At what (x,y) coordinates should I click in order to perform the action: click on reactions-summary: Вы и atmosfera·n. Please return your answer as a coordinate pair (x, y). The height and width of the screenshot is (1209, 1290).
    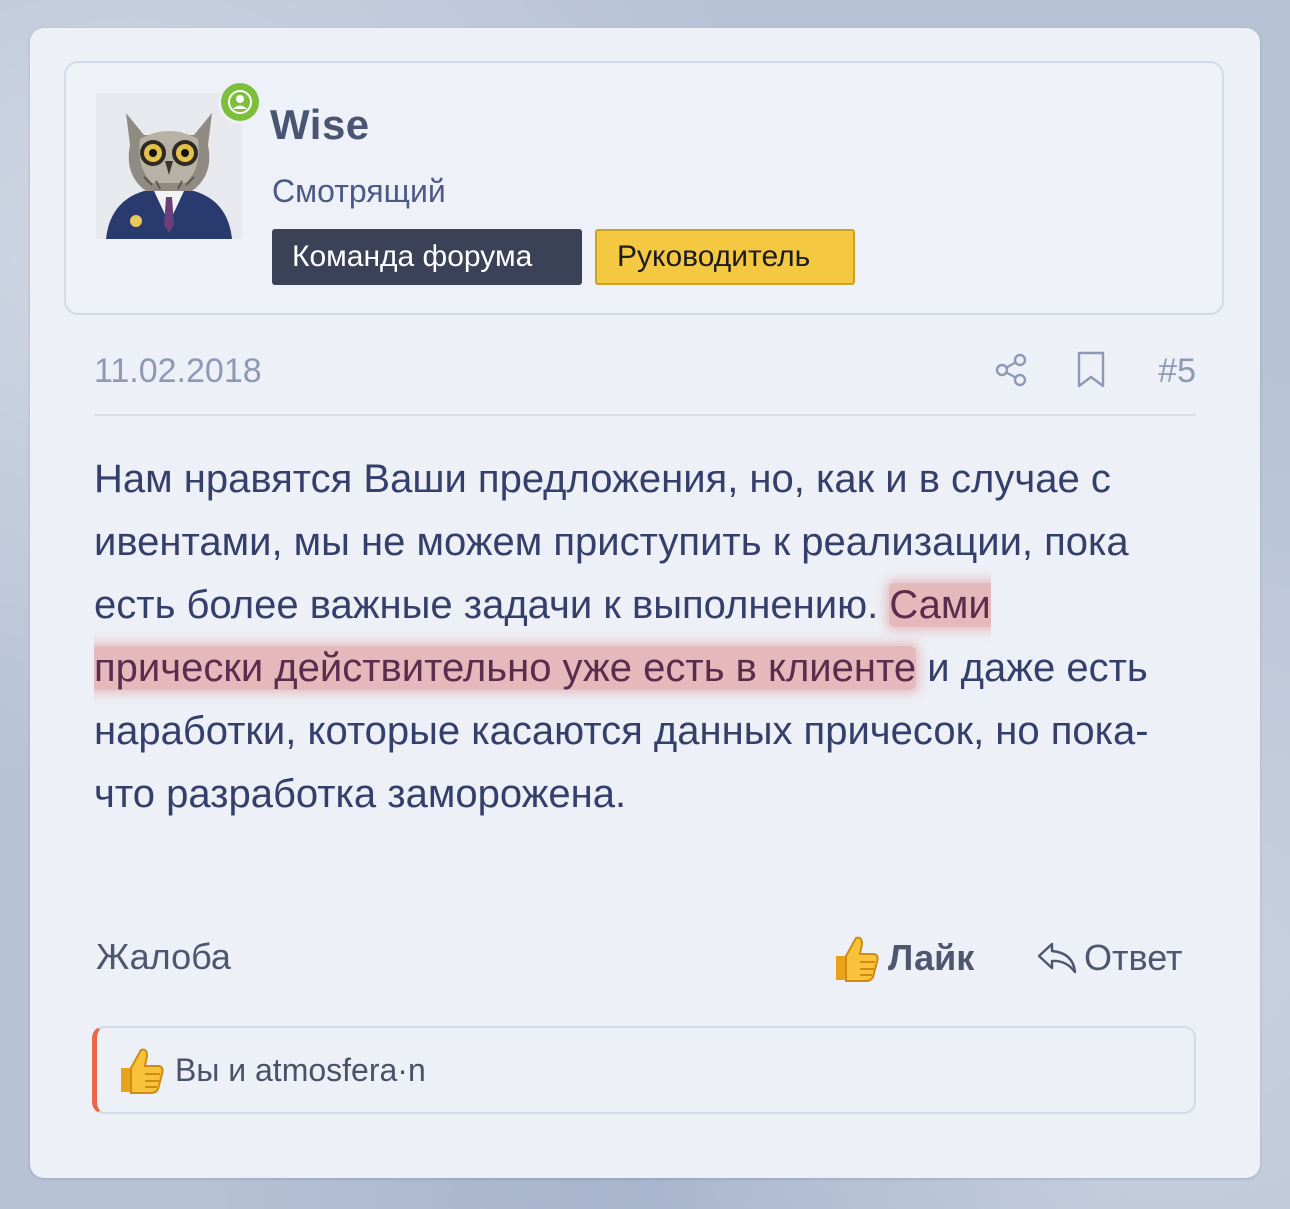
    Looking at the image, I should click on (644, 1070).